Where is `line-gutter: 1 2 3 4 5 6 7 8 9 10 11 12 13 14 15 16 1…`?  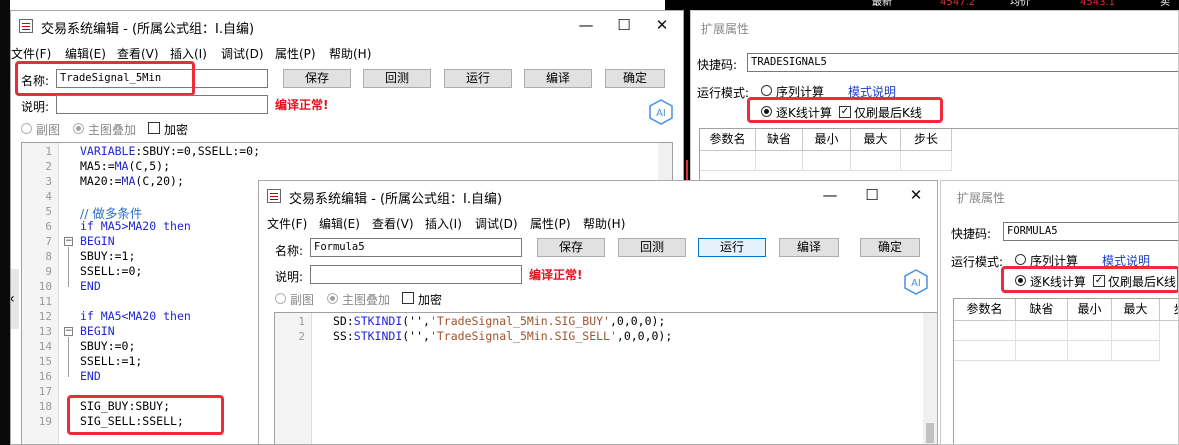 line-gutter: 1 2 3 4 5 6 7 8 9 10 11 12 13 14 15 16 1… is located at coordinates (40, 293).